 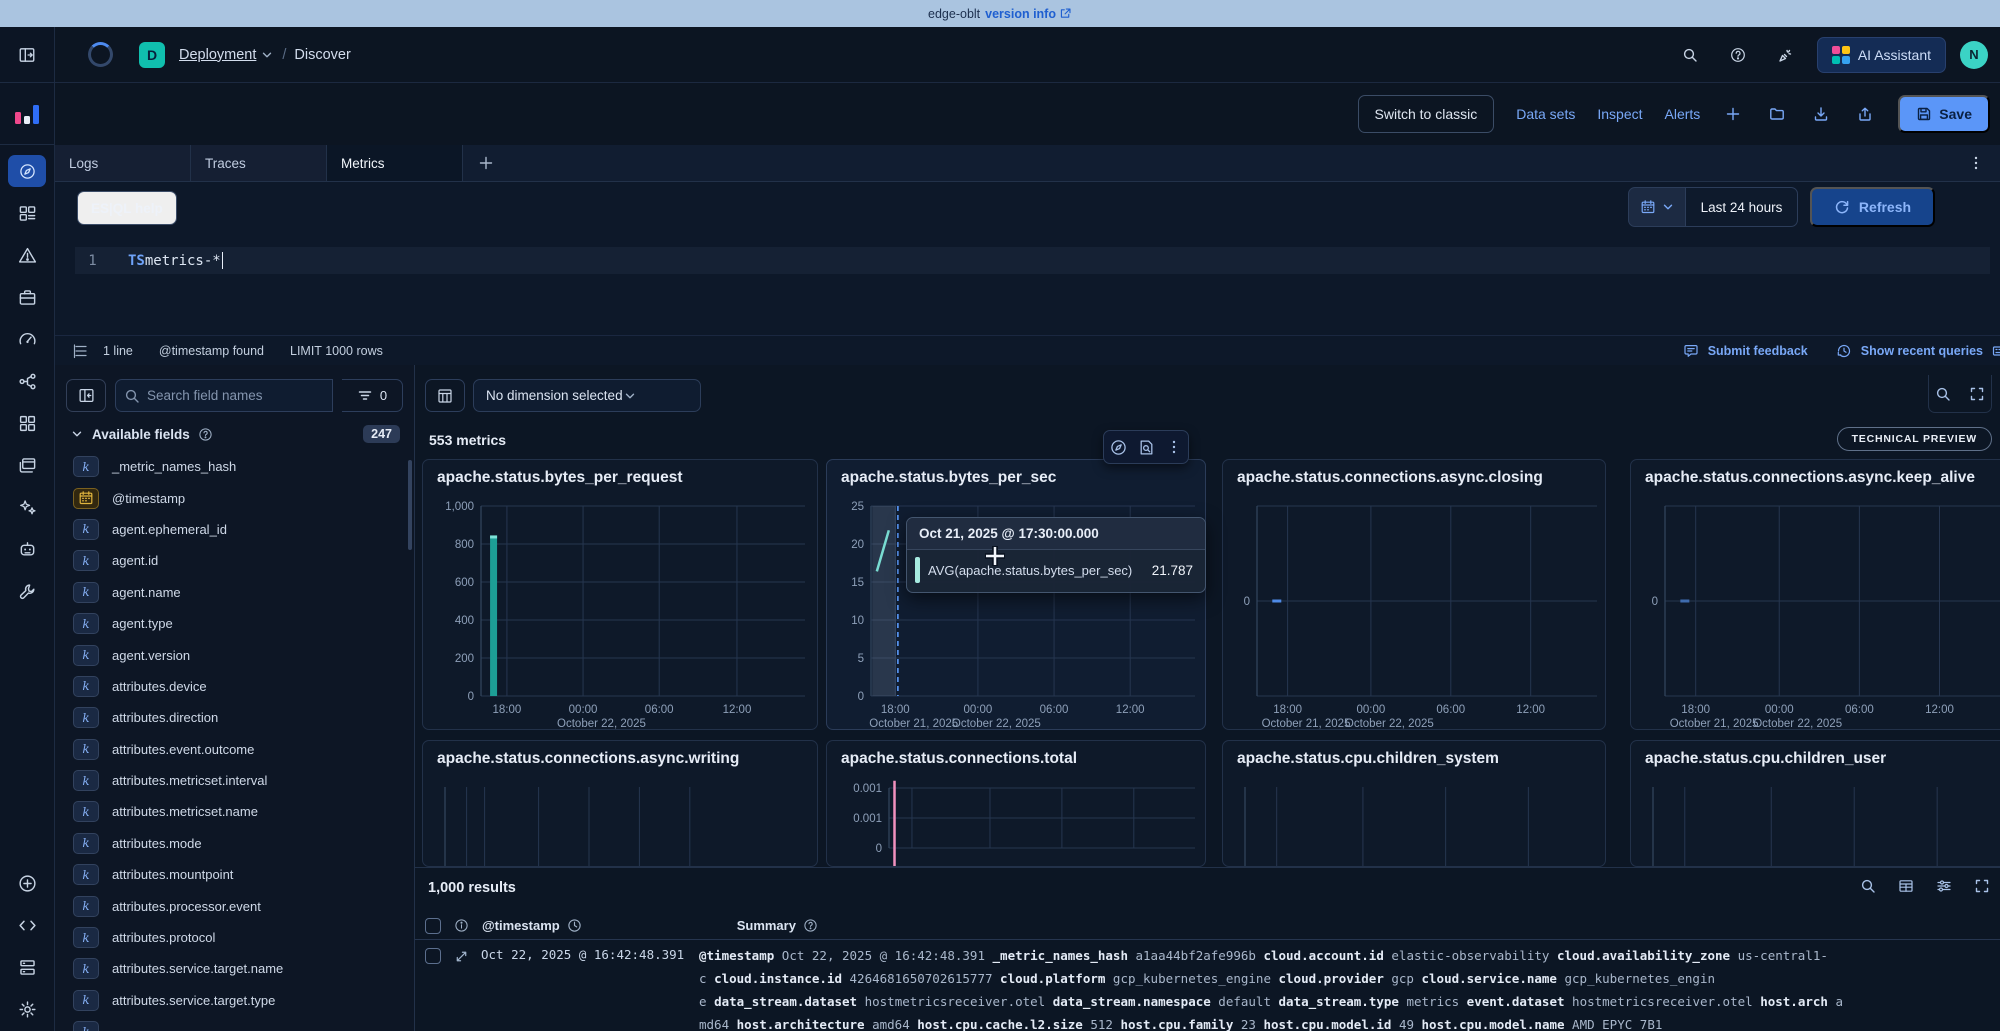 What do you see at coordinates (234, 1000) in the screenshot?
I see `field-item: k attributes.service.target.type` at bounding box center [234, 1000].